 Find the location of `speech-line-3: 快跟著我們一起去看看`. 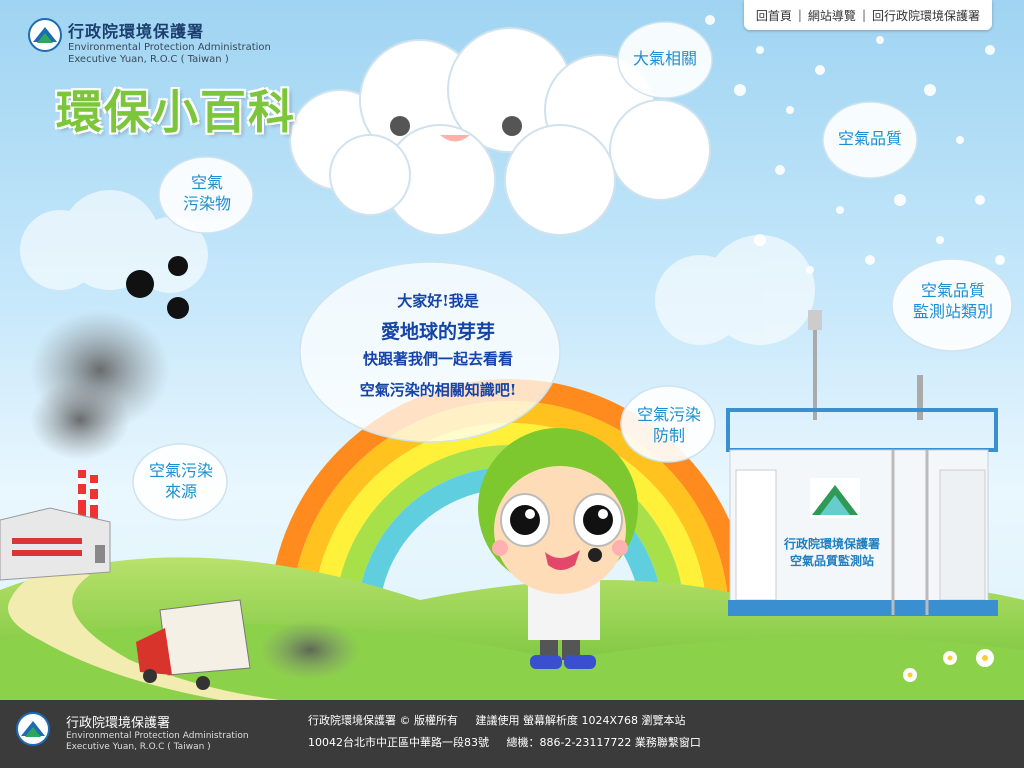

speech-line-3: 快跟著我們一起去看看 is located at coordinates (437, 359).